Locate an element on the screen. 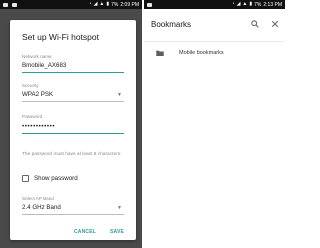  list-item: Mobile bookmarks is located at coordinates (214, 53).